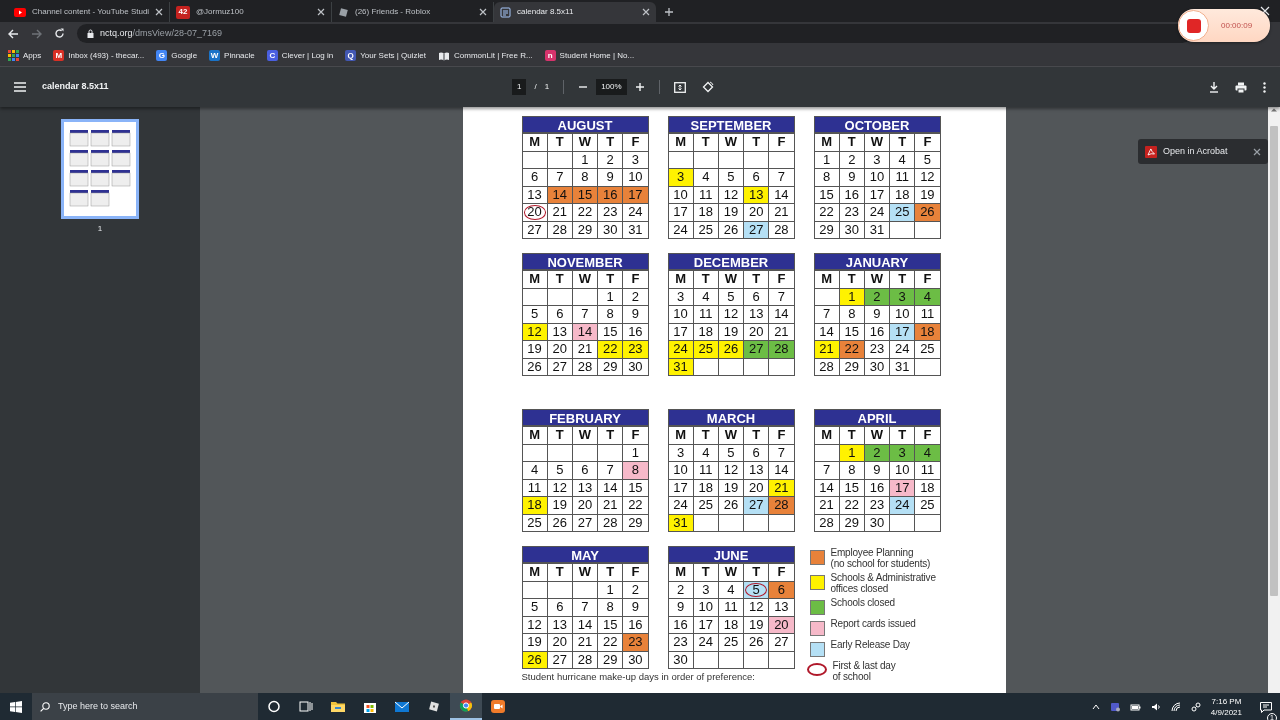 The image size is (1280, 720). What do you see at coordinates (386, 55) in the screenshot?
I see `bookmark-link: Q Your Sets | Quizlet` at bounding box center [386, 55].